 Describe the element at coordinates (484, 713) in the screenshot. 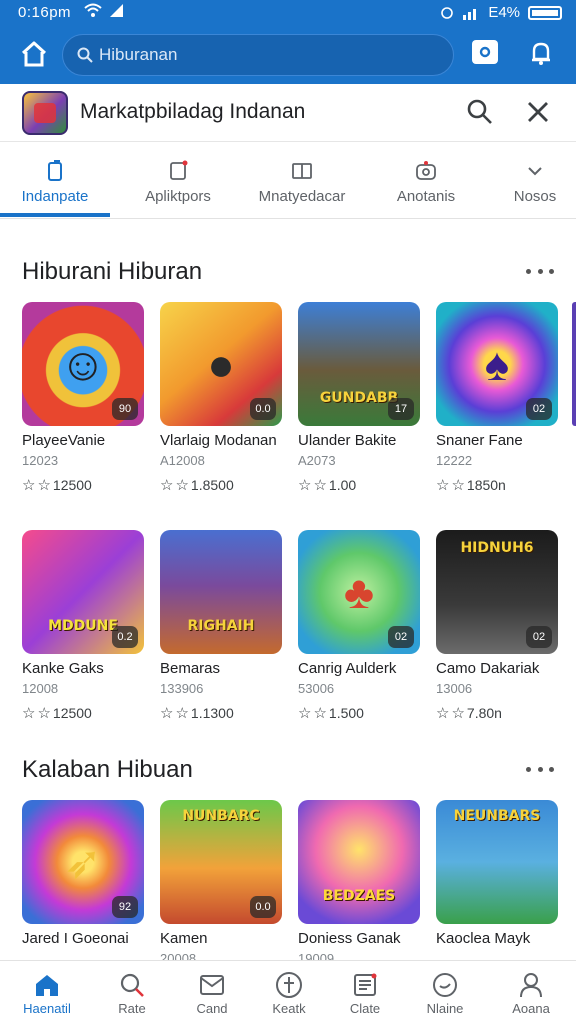

I see `rating-value: 7.80n` at that location.